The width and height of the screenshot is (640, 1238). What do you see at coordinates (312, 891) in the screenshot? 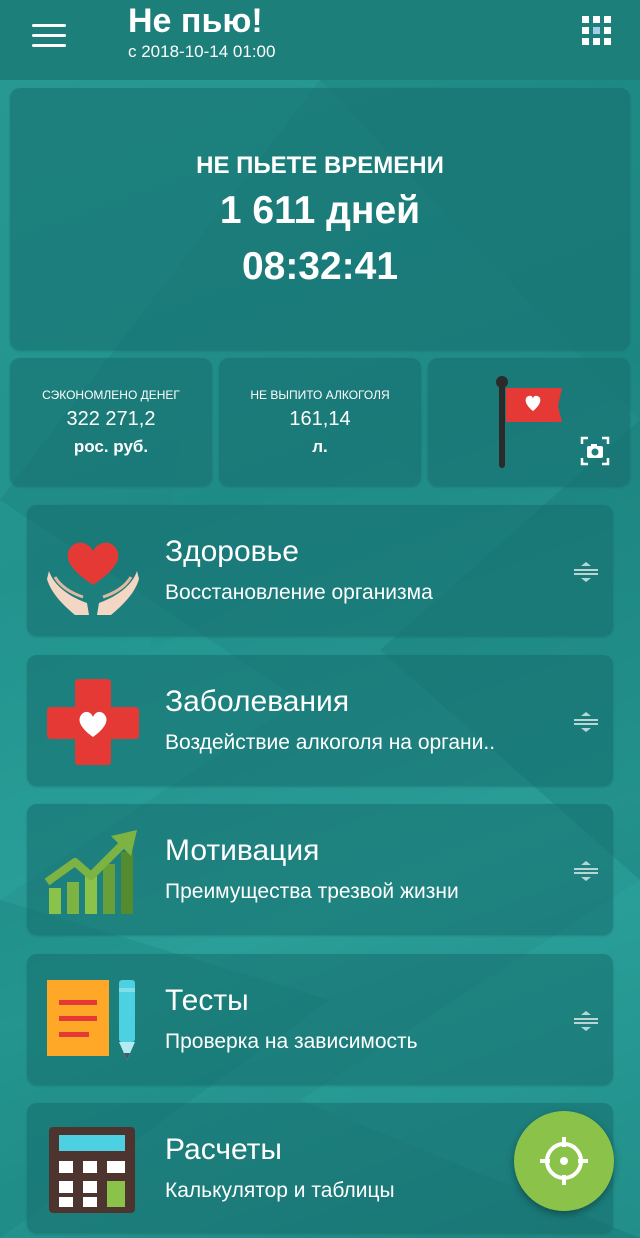
I see `menu-item-subtitle: Преимущества трезвой жизни` at bounding box center [312, 891].